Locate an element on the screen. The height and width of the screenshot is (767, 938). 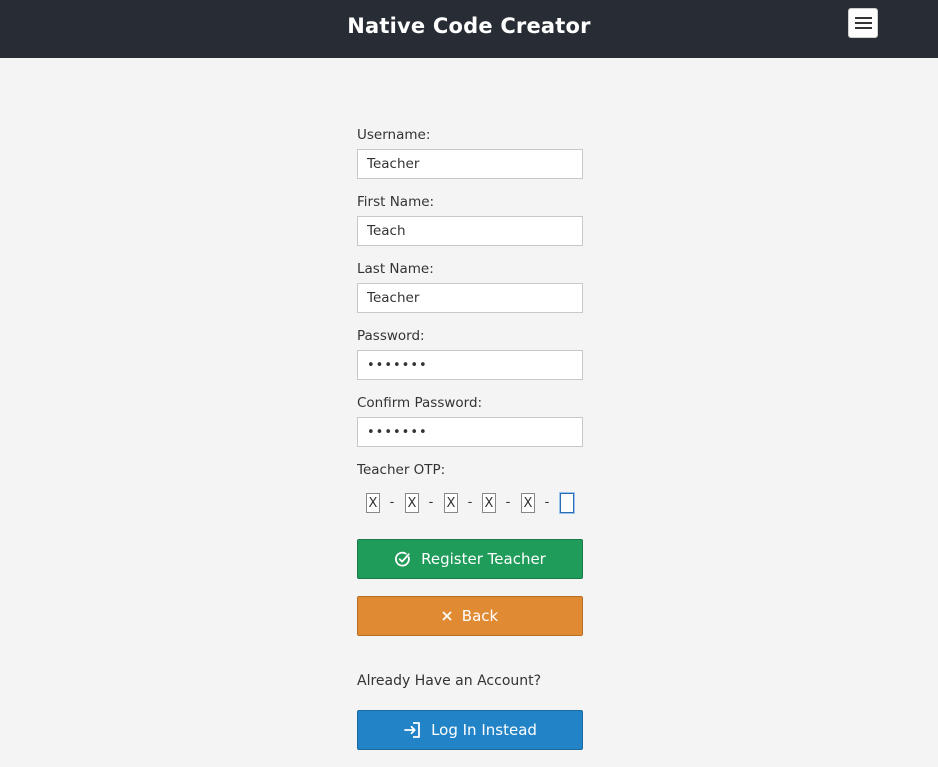
teacher-otp-label: Teacher OTP: is located at coordinates (401, 470).